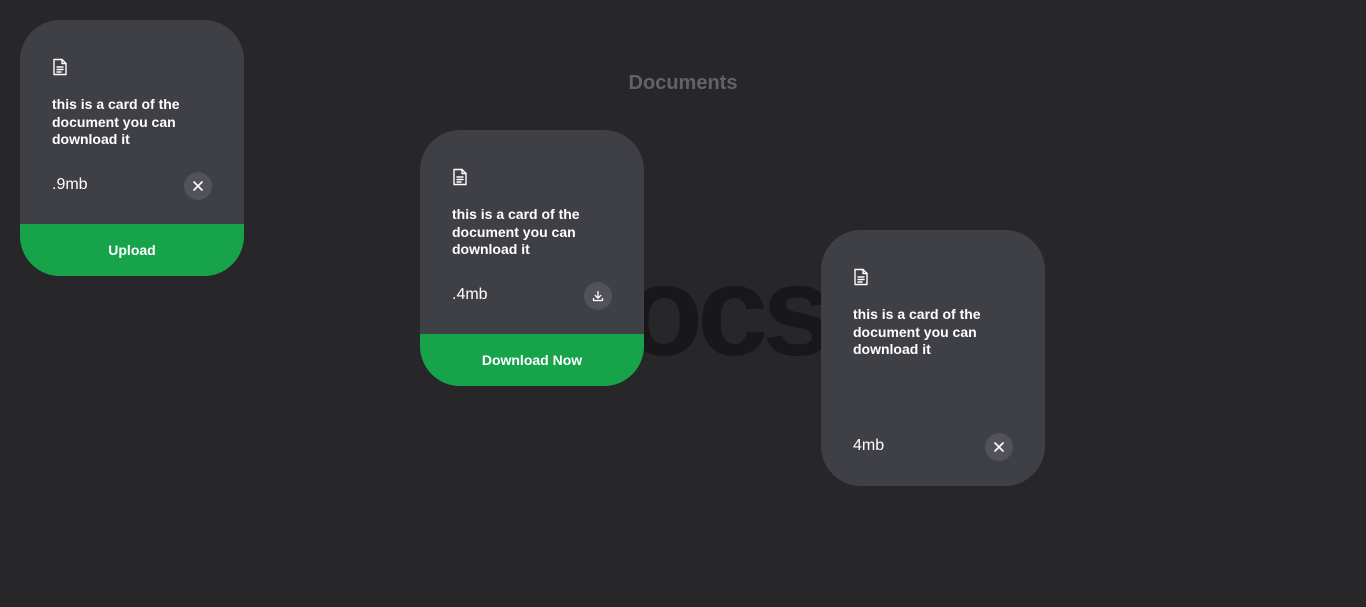 This screenshot has height=607, width=1366. I want to click on download-icon, so click(598, 296).